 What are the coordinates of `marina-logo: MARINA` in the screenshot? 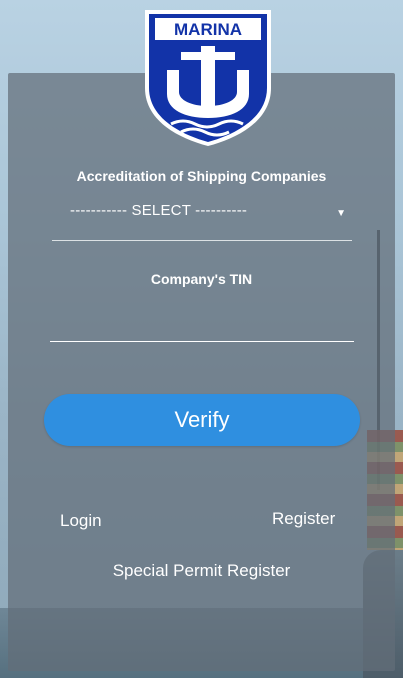 It's located at (208, 78).